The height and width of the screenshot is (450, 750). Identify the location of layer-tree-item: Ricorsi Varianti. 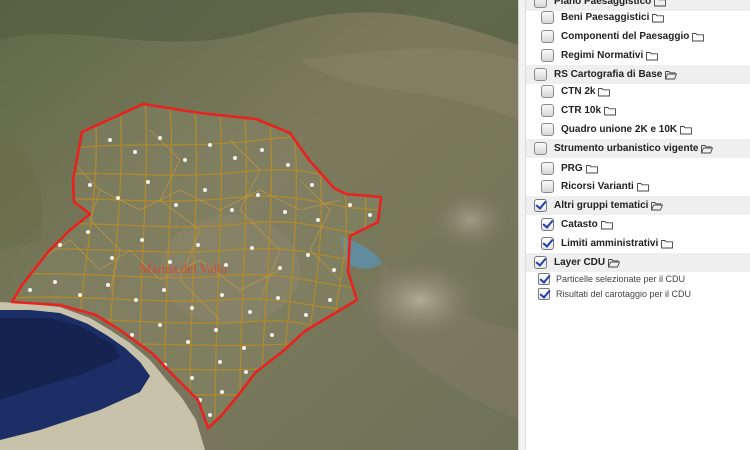
(638, 186).